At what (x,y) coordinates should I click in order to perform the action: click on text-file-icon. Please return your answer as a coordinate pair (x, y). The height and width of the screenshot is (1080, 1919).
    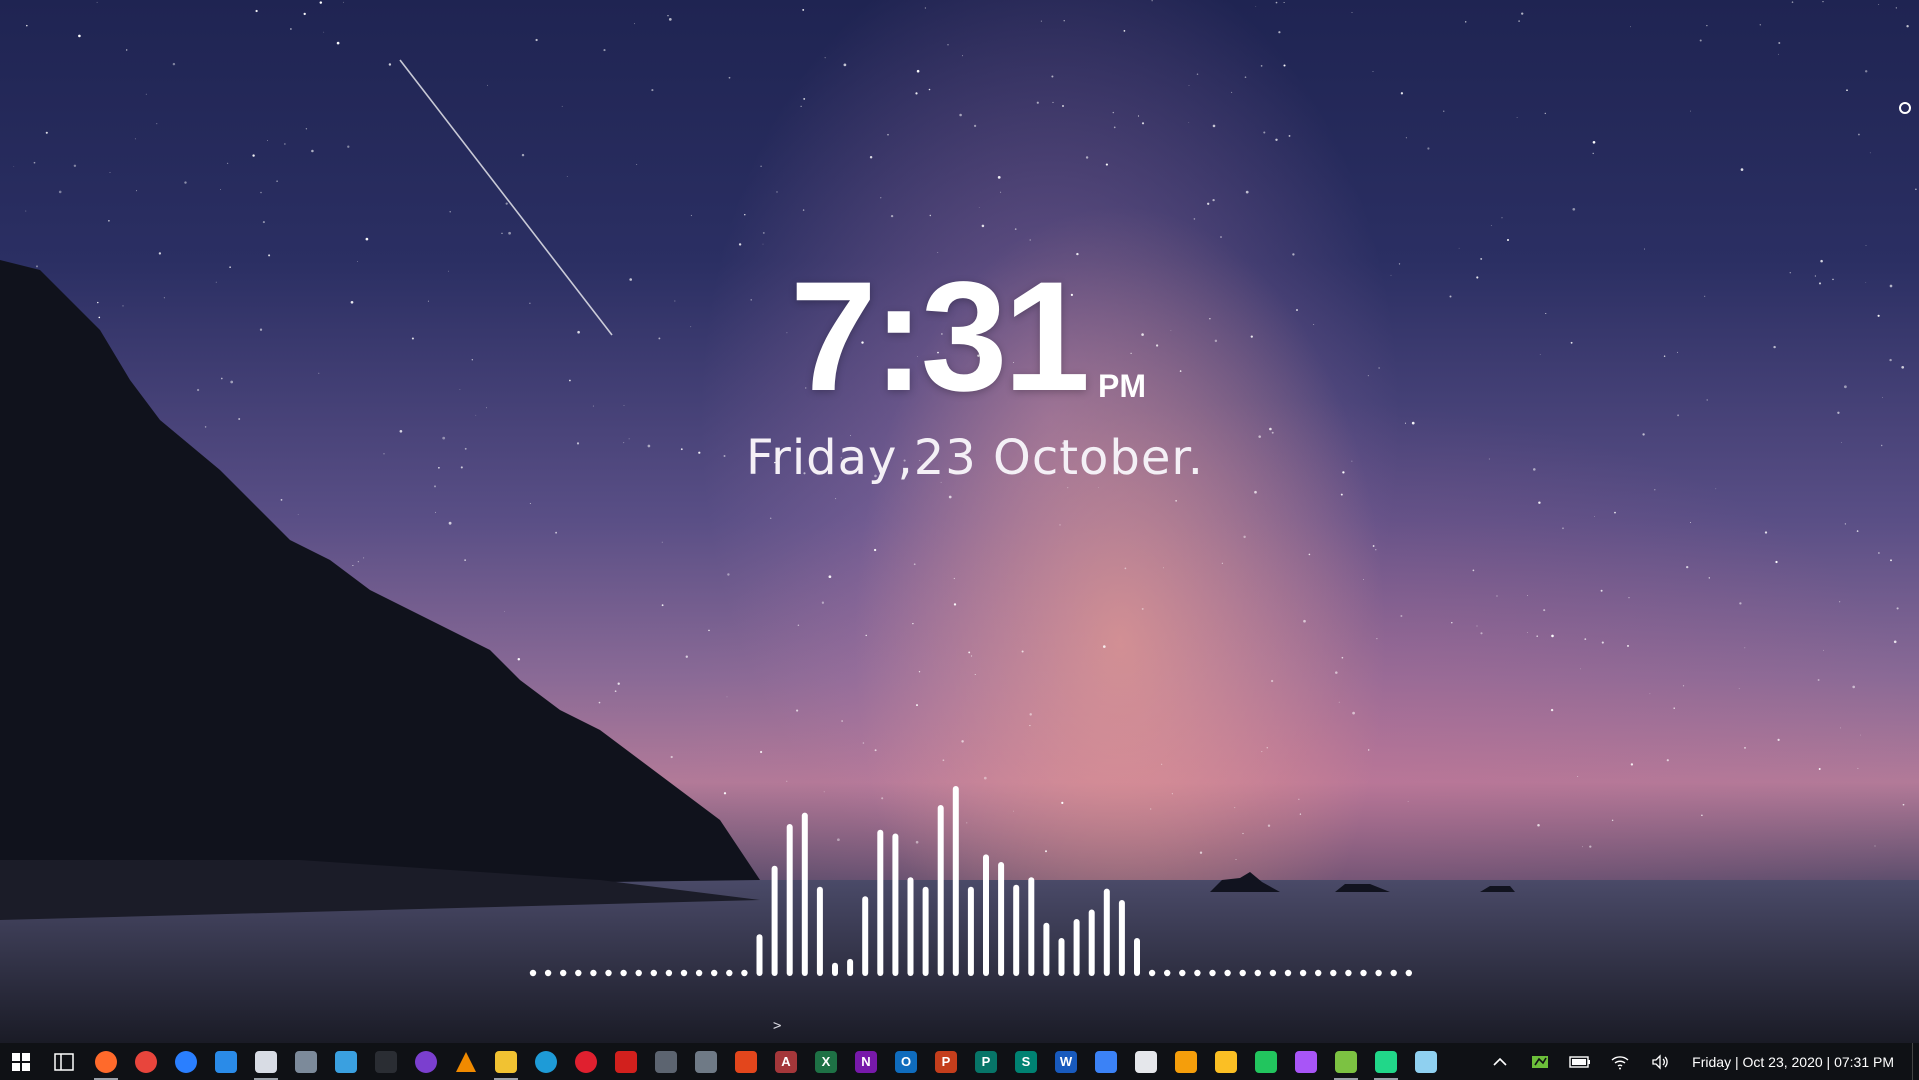
    Looking at the image, I should click on (1146, 1061).